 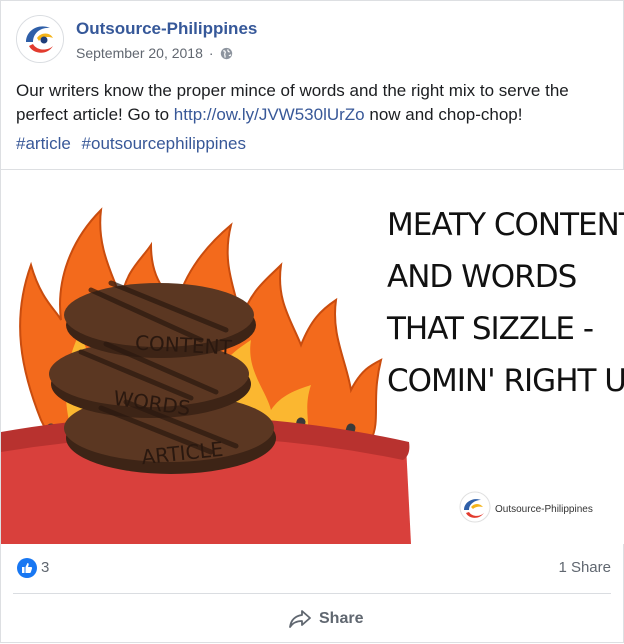 I want to click on post-text-after: now and chop-chop!, so click(x=443, y=114).